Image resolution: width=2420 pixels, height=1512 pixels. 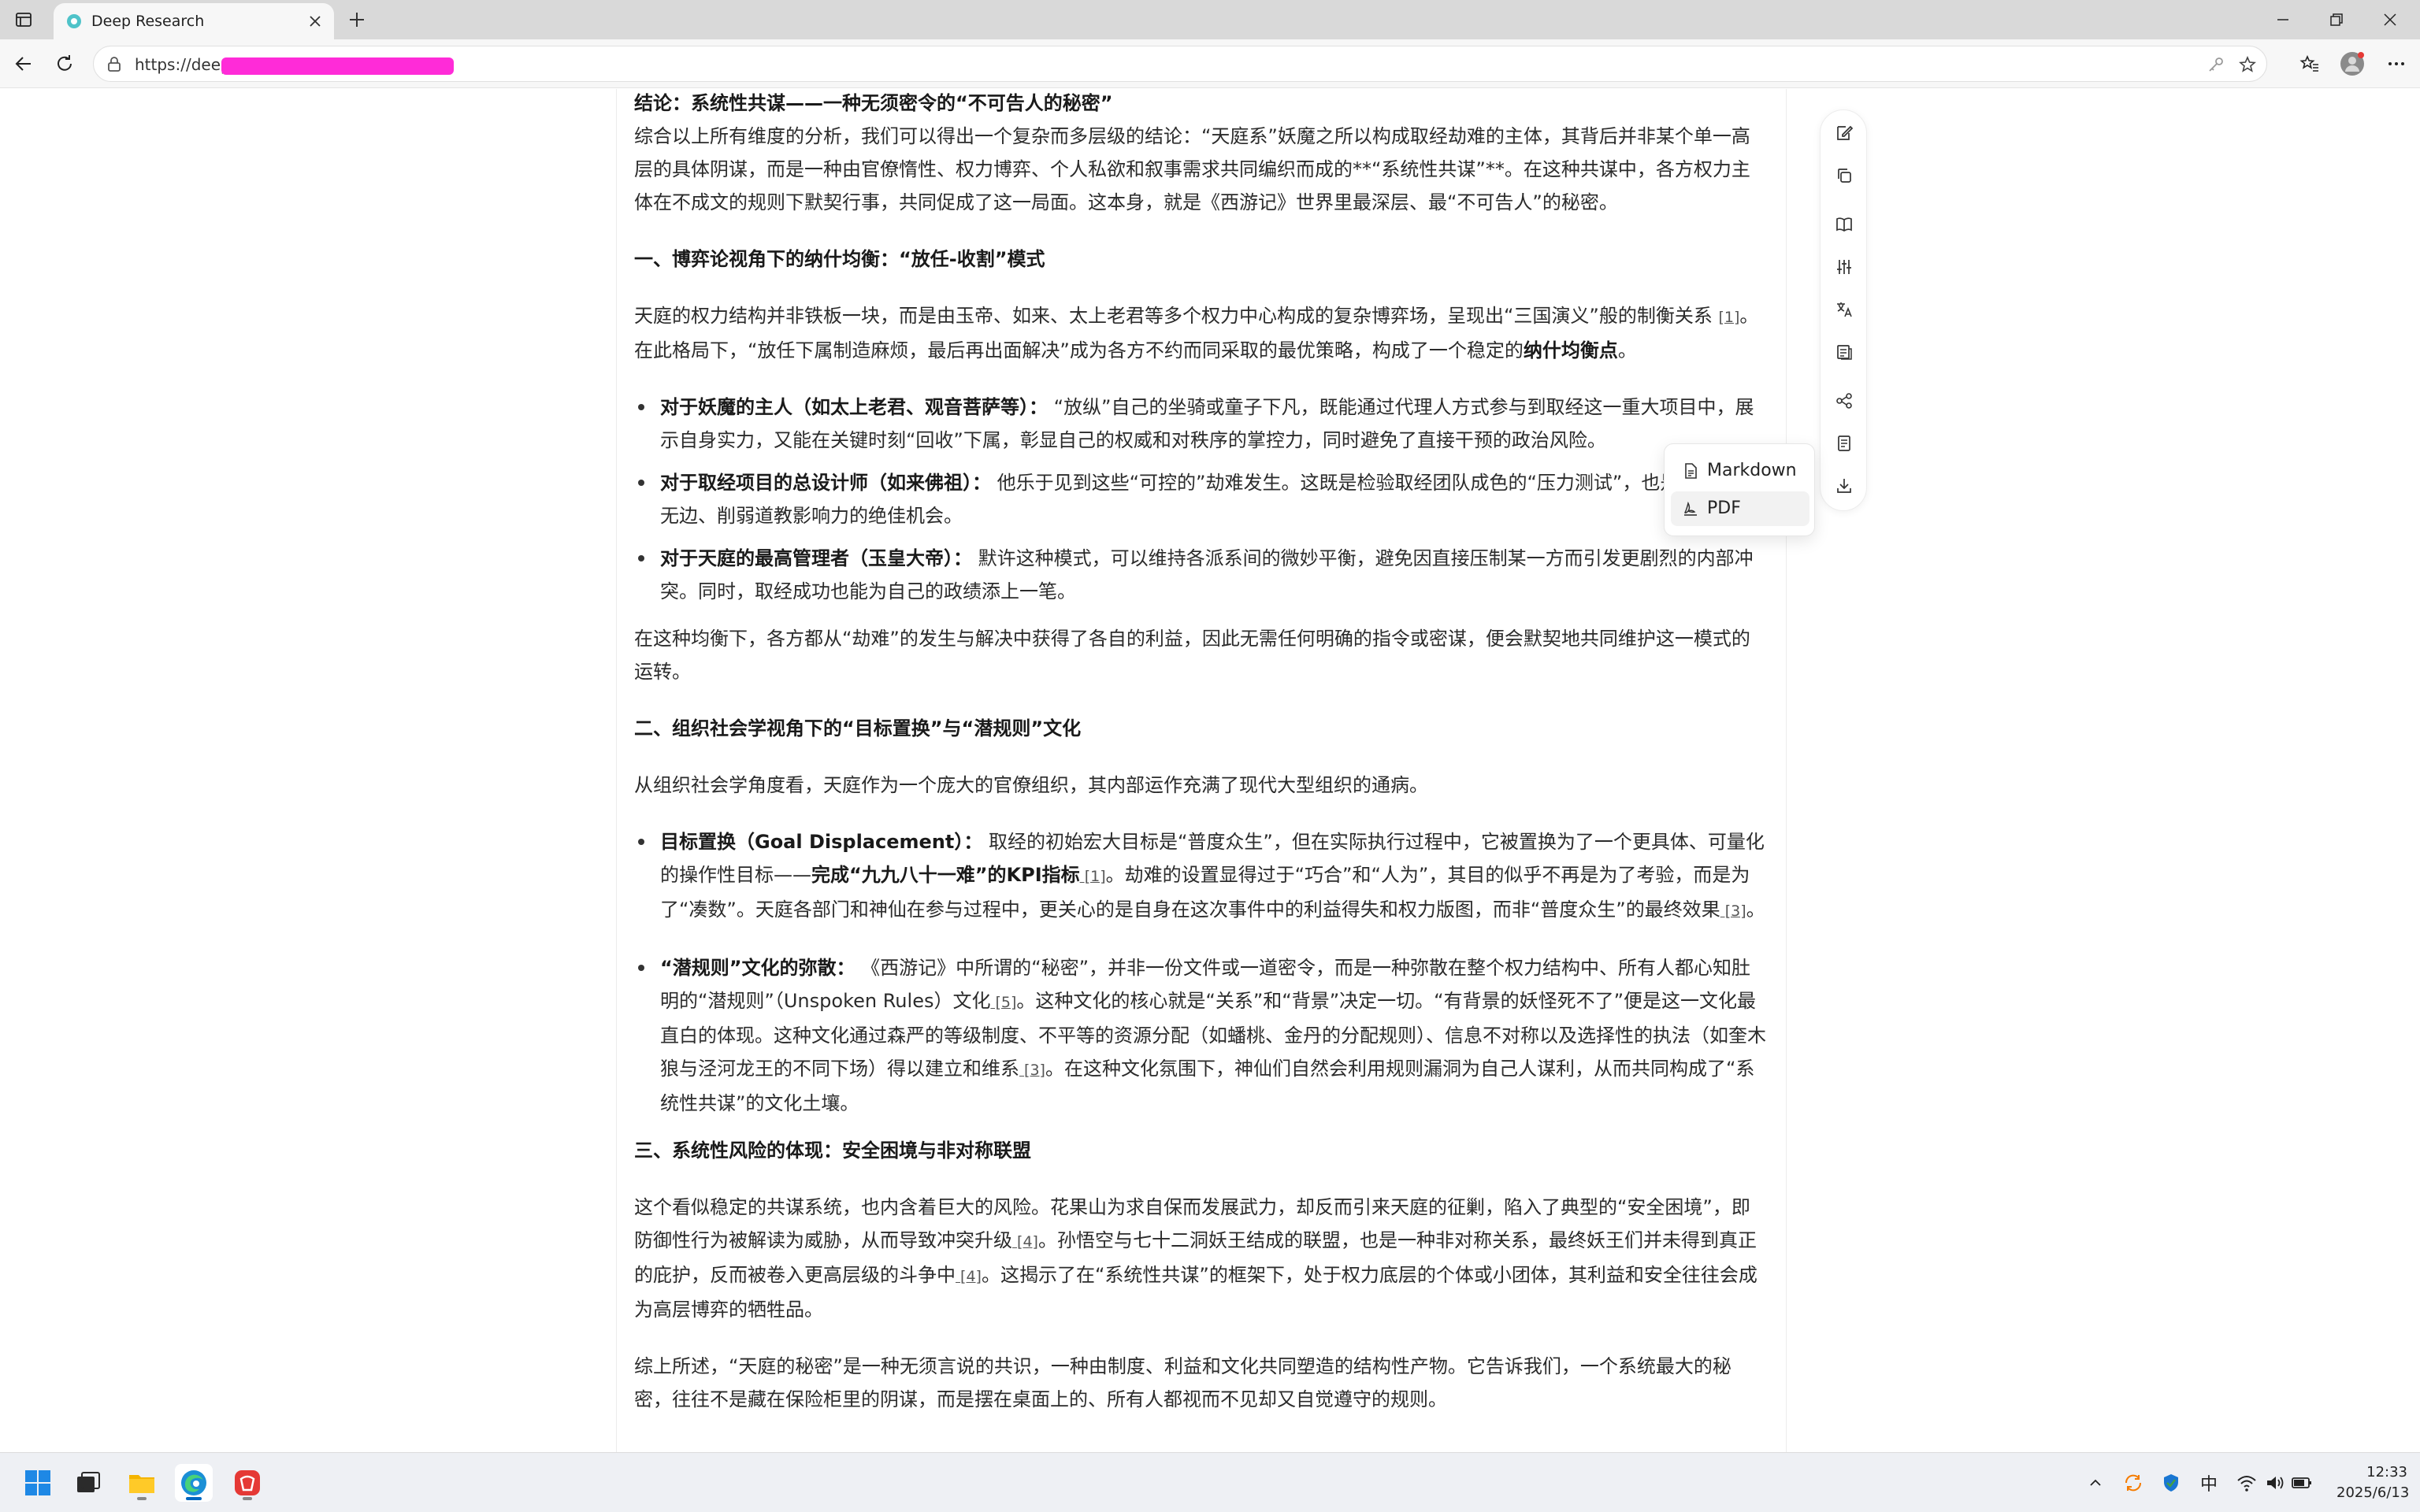 I want to click on clock-time: 12:33, so click(x=2386, y=1472).